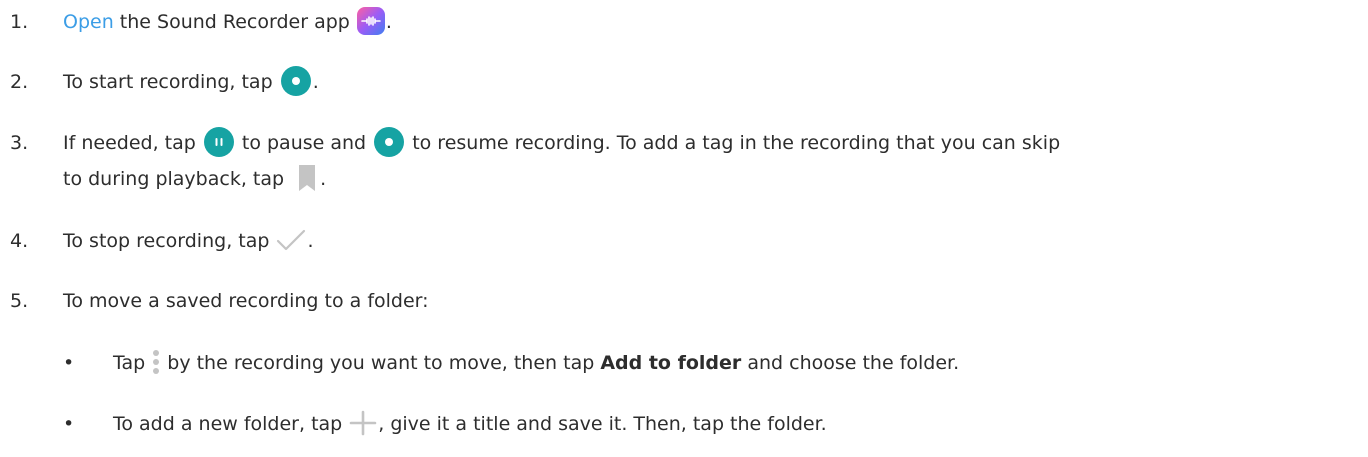  I want to click on step-text: To move a saved recording to a folder:, so click(246, 301).